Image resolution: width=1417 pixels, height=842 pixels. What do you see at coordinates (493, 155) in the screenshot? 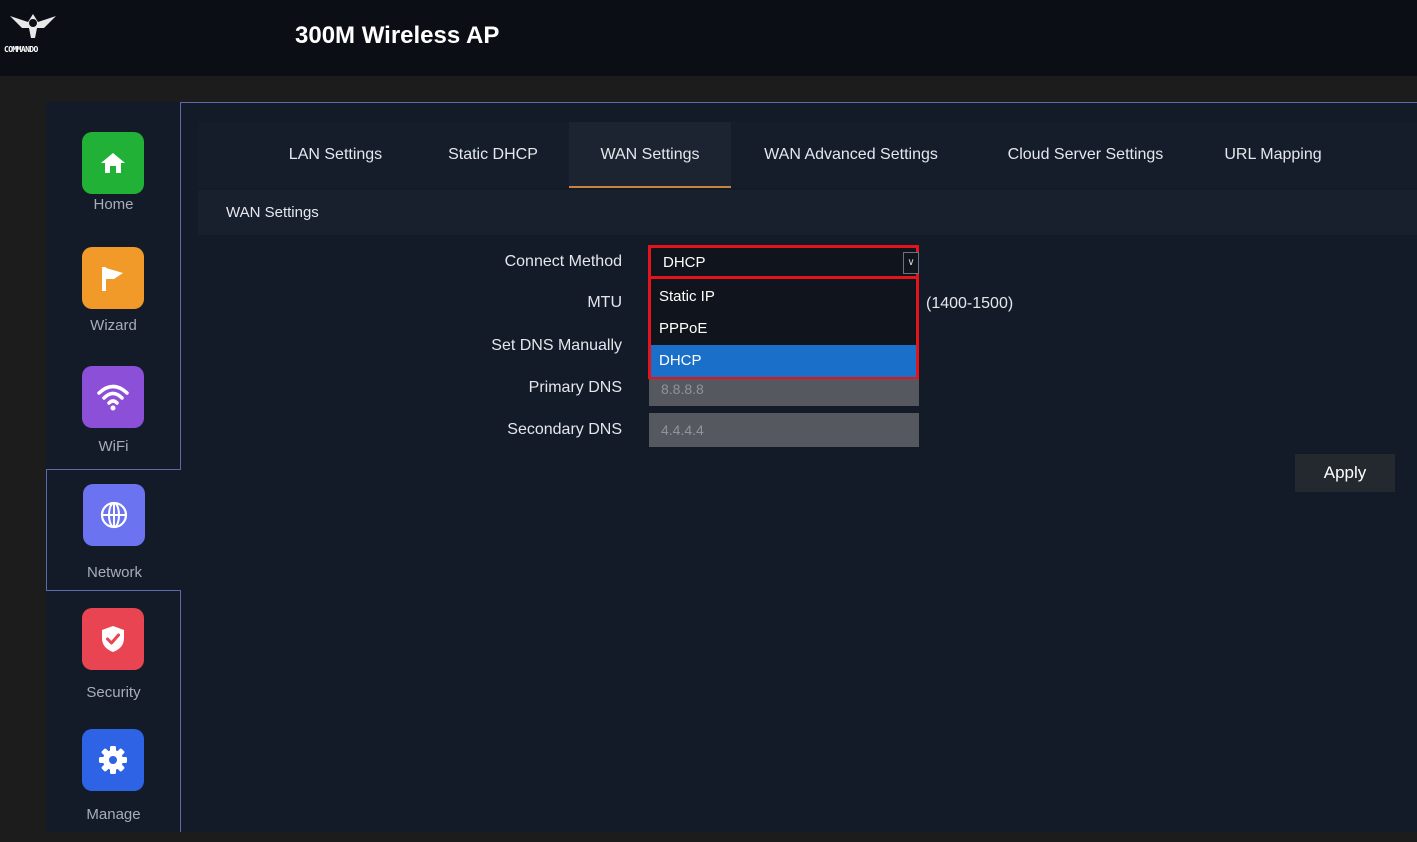
I see `tab-static-dhcp: Static DHCP` at bounding box center [493, 155].